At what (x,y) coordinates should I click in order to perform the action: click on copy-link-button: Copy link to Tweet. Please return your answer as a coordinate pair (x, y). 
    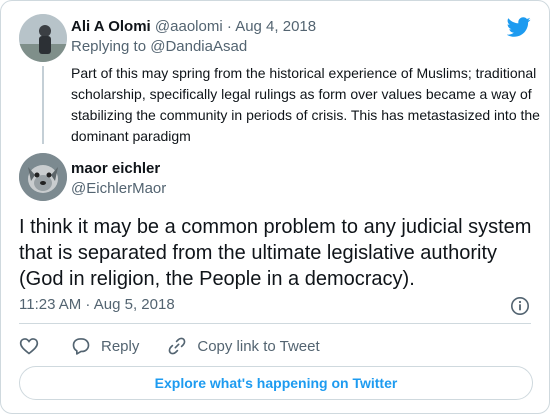
    Looking at the image, I should click on (243, 346).